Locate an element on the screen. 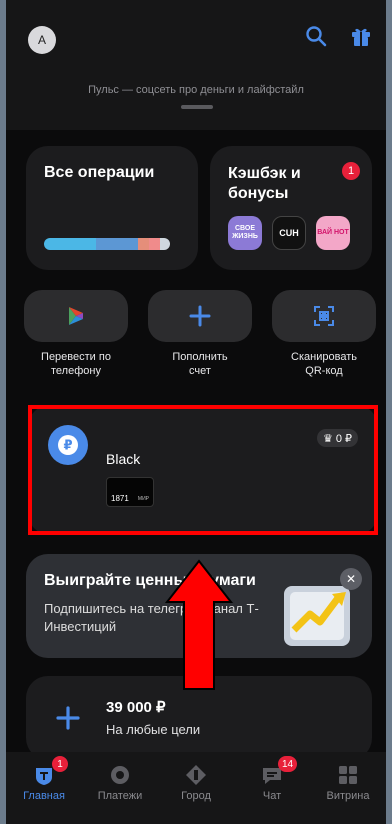 The height and width of the screenshot is (824, 392). close-icon: ✕ is located at coordinates (351, 579).